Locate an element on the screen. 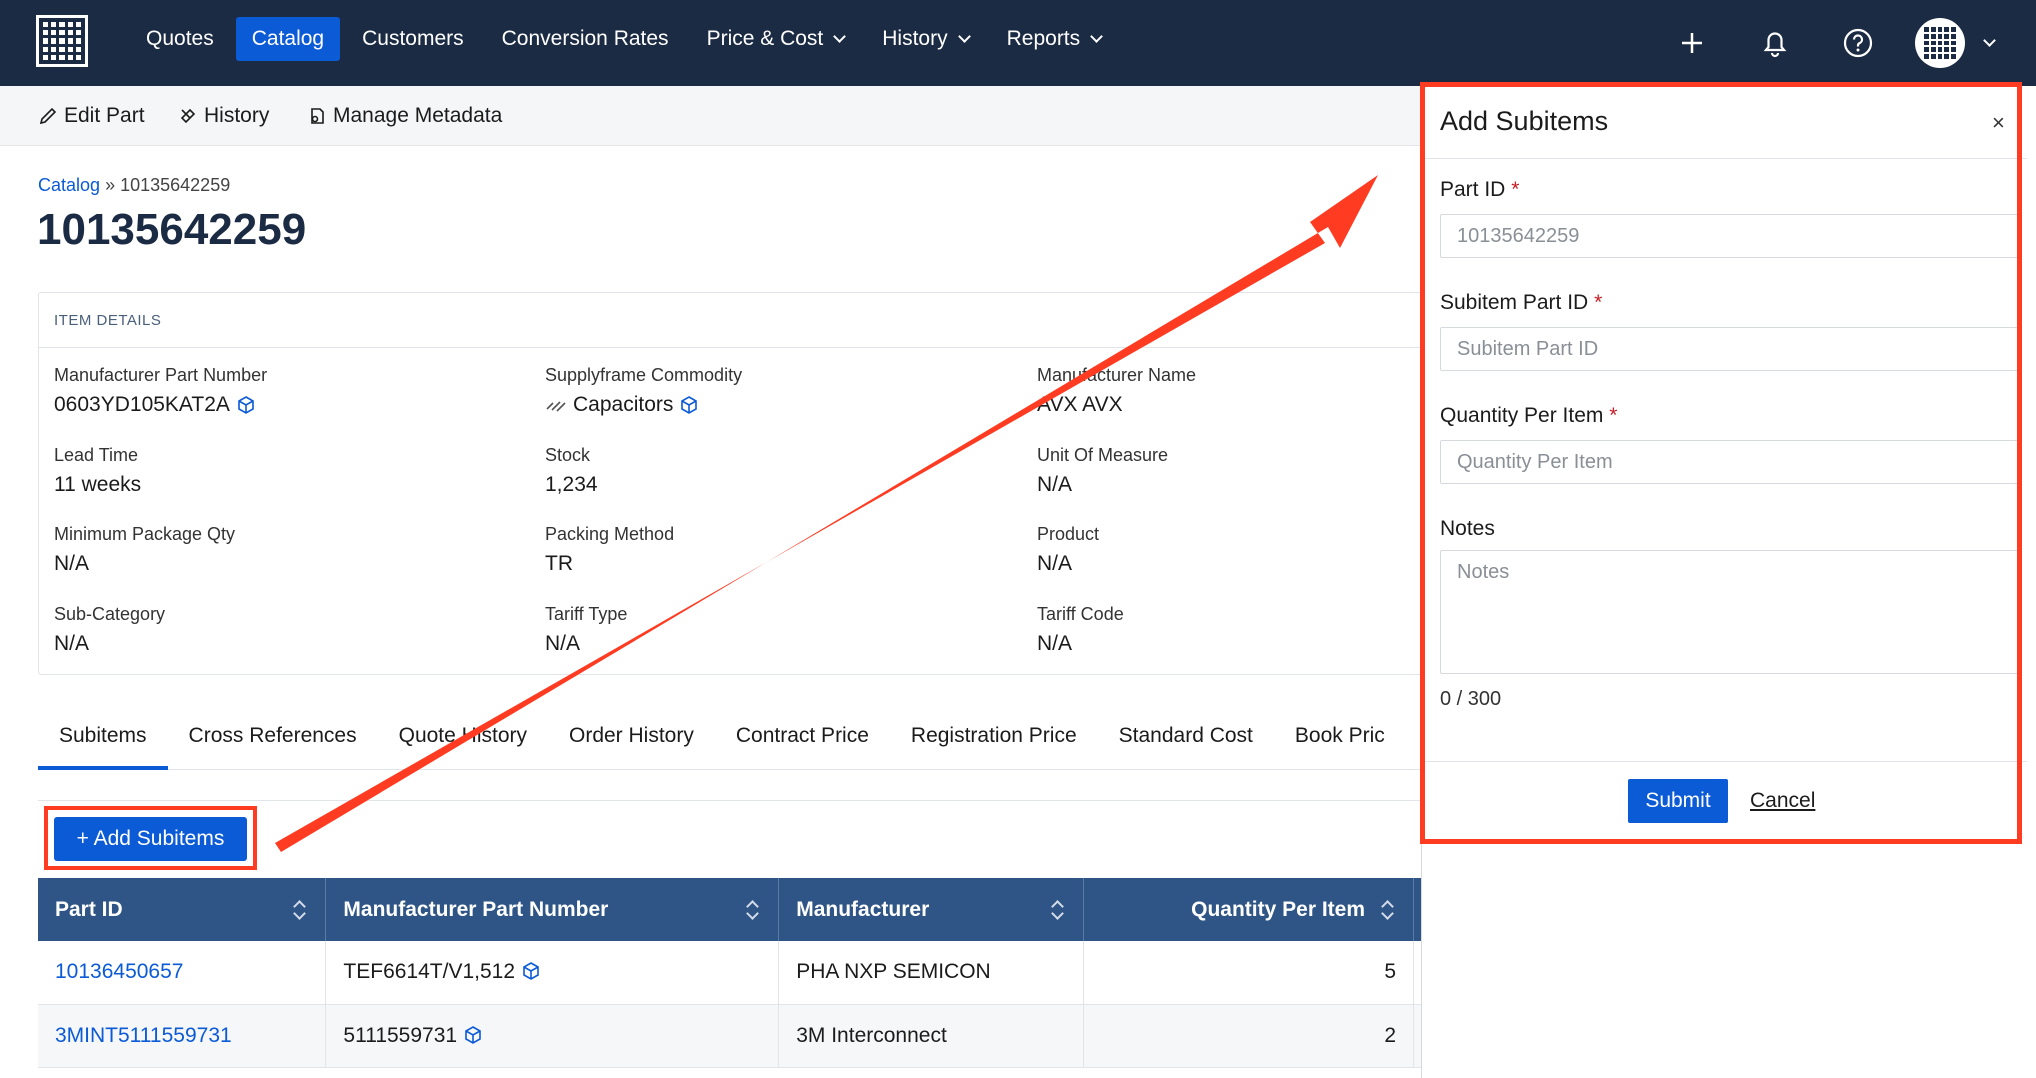  nav-price-cost-label: Price & Cost is located at coordinates (765, 38).